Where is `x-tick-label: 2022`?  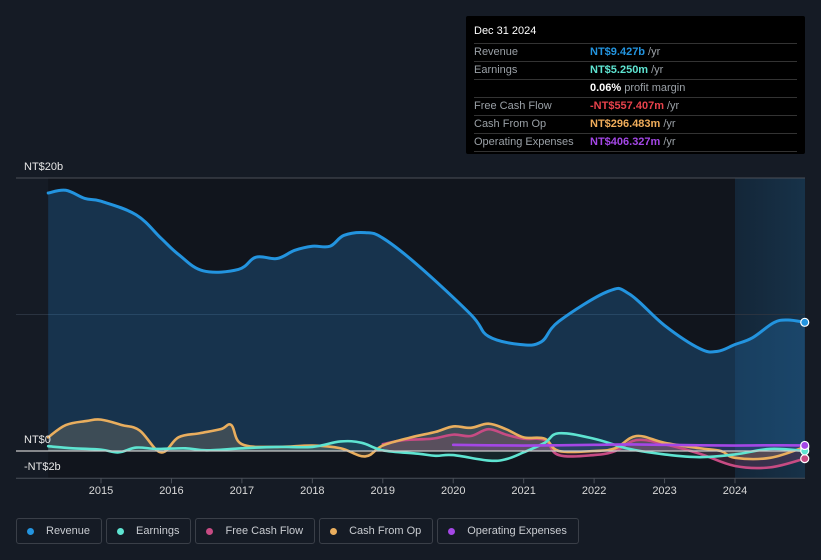 x-tick-label: 2022 is located at coordinates (594, 491).